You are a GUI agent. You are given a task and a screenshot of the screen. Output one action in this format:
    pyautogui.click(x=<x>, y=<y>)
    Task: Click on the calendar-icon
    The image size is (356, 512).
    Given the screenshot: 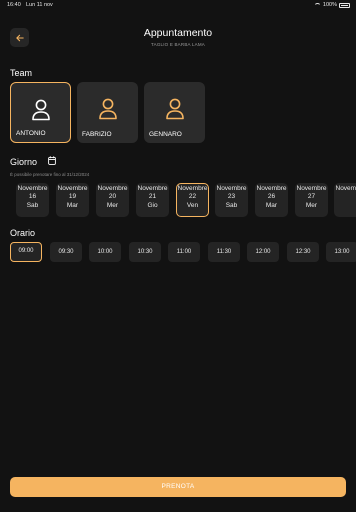 What is the action you would take?
    pyautogui.click(x=52, y=160)
    